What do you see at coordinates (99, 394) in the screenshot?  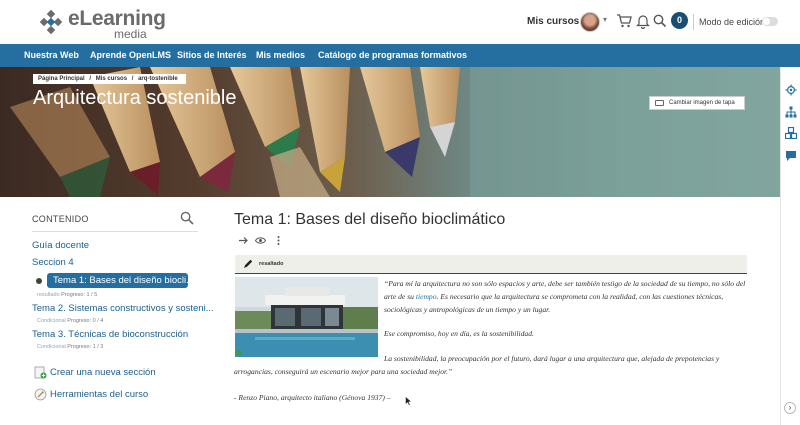 I see `course-tools-link: Herramientas del curso` at bounding box center [99, 394].